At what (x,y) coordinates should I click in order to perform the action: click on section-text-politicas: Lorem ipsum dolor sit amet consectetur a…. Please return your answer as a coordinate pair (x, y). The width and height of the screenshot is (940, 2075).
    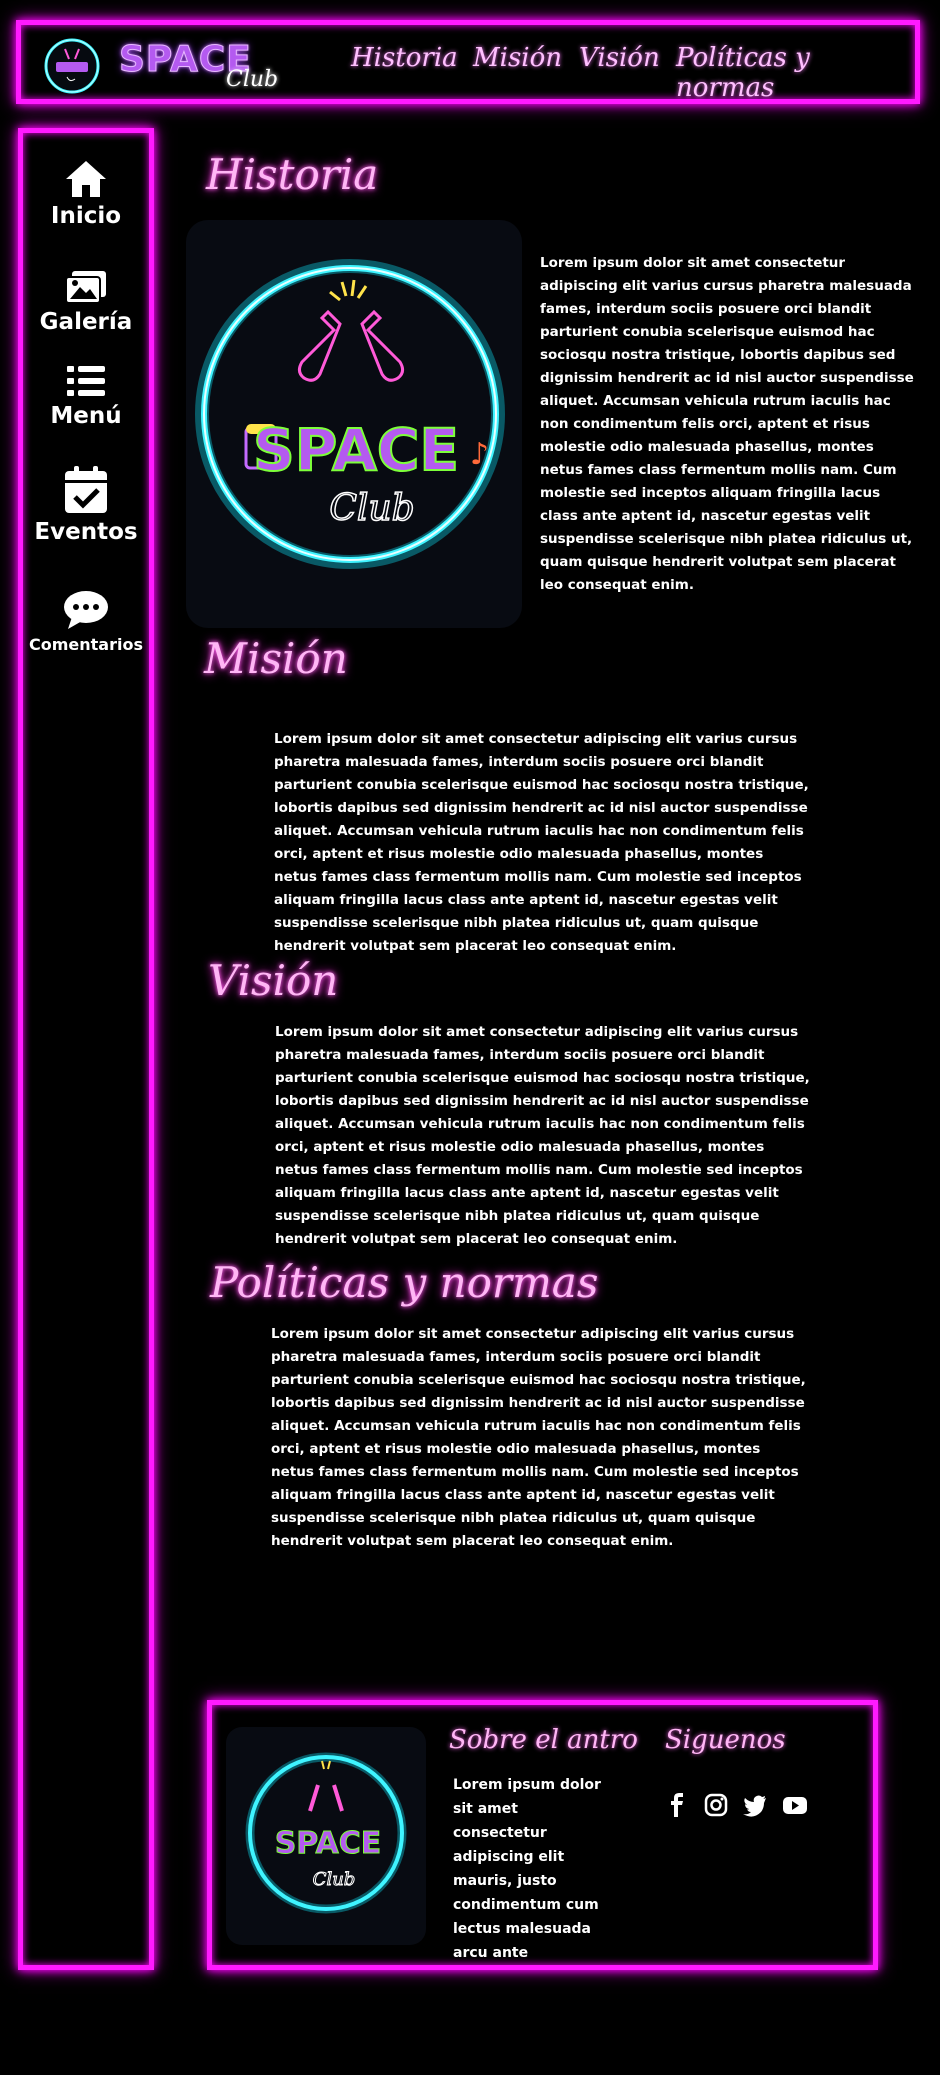
    Looking at the image, I should click on (538, 1437).